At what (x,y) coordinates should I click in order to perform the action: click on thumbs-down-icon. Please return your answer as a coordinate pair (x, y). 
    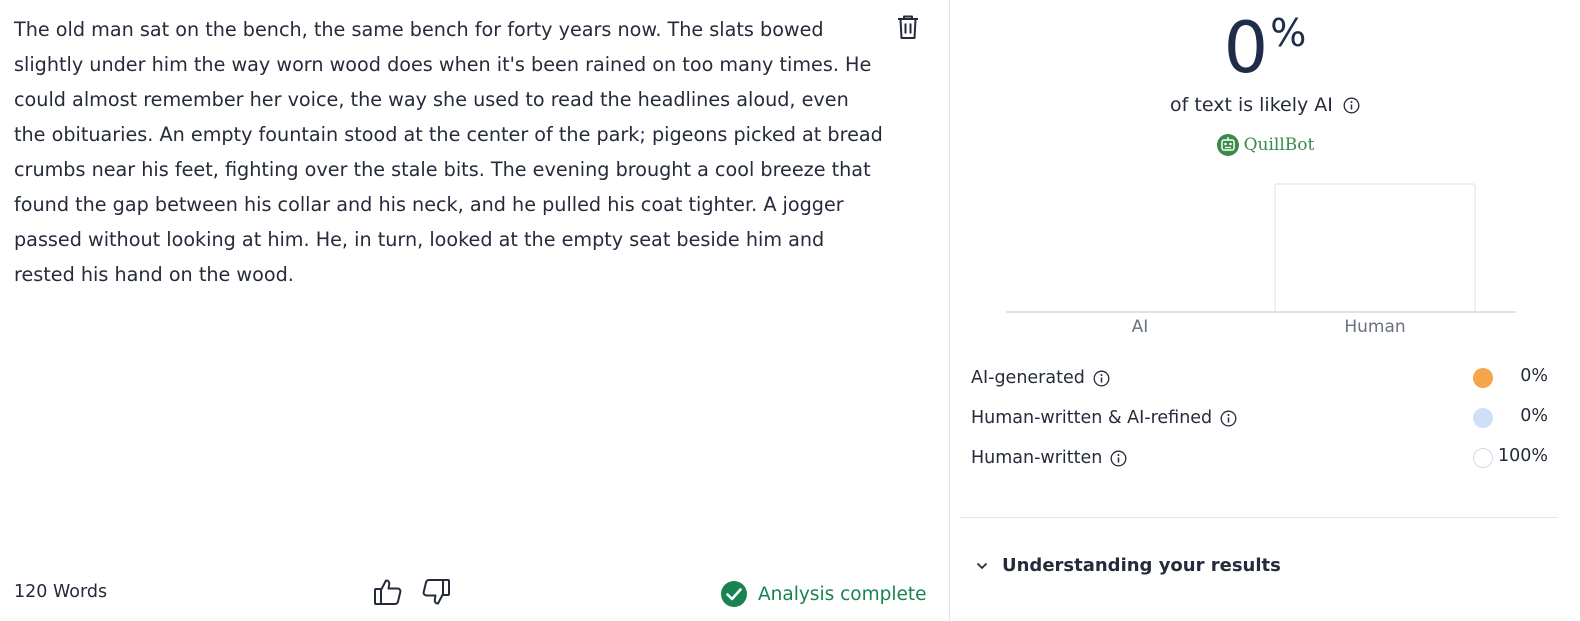
    Looking at the image, I should click on (436, 592).